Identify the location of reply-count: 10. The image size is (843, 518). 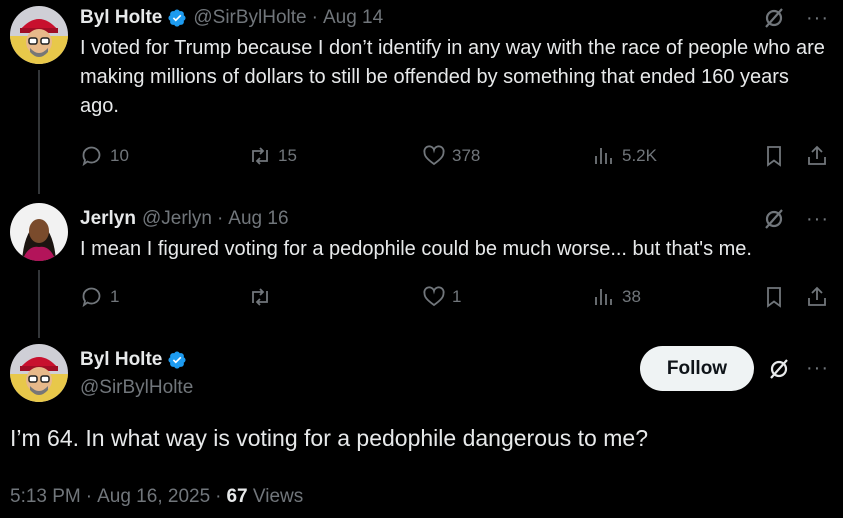
(119, 155).